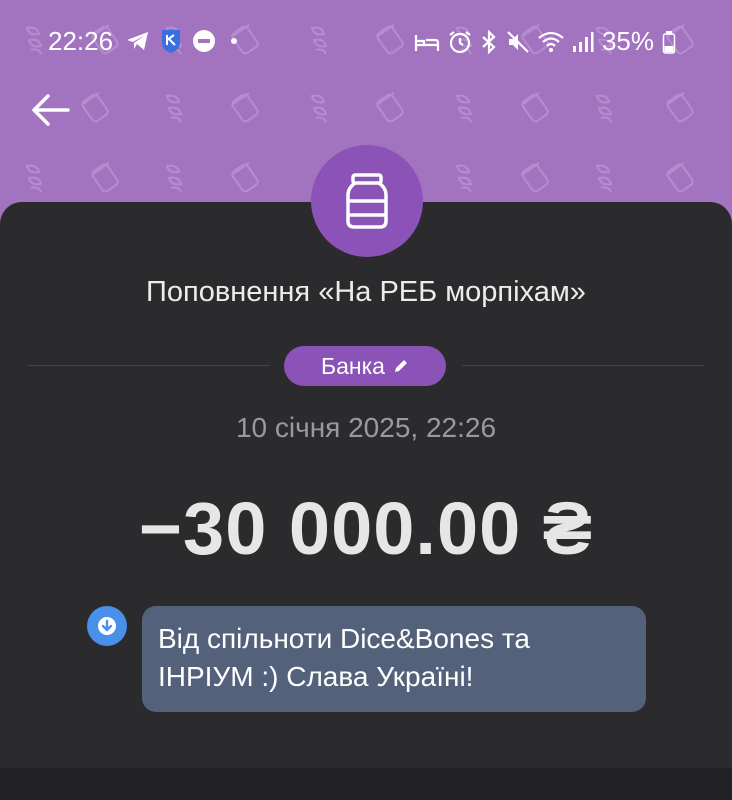 Image resolution: width=732 pixels, height=800 pixels. I want to click on wifi-icon, so click(551, 41).